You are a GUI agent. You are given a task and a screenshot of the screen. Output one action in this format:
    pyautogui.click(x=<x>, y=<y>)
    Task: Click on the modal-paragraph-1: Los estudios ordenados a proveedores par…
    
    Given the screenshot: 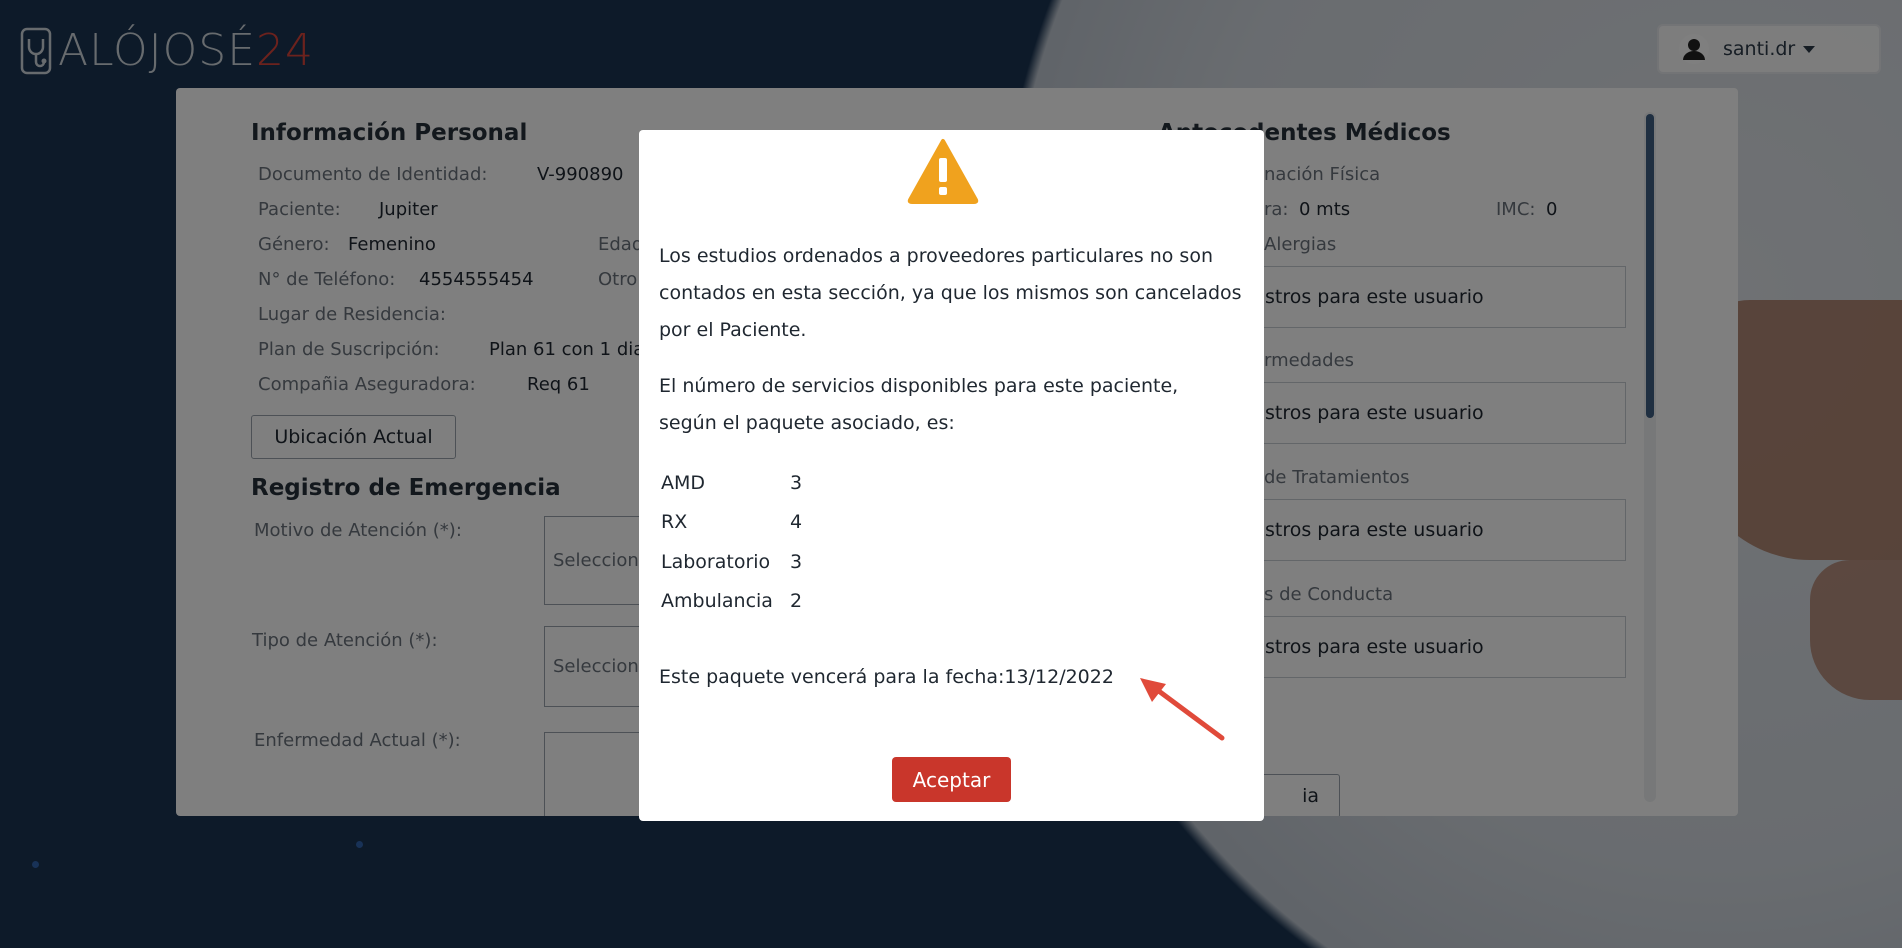 What is the action you would take?
    pyautogui.click(x=950, y=293)
    